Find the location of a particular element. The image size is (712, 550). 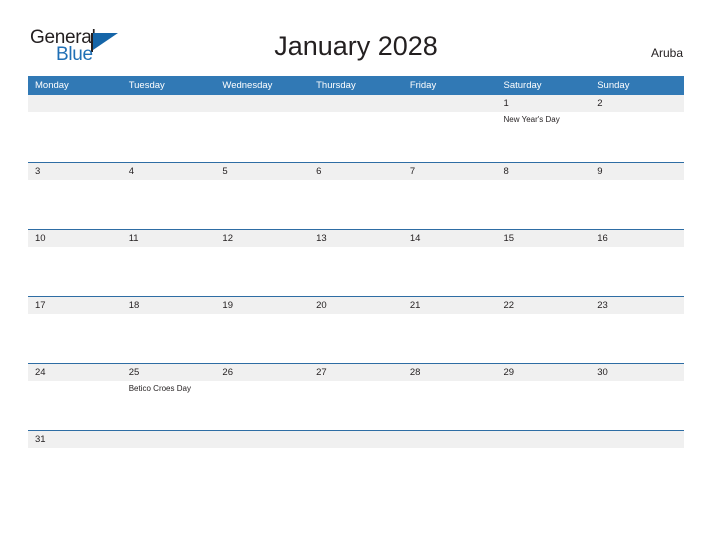

day-number: 16 is located at coordinates (602, 238).